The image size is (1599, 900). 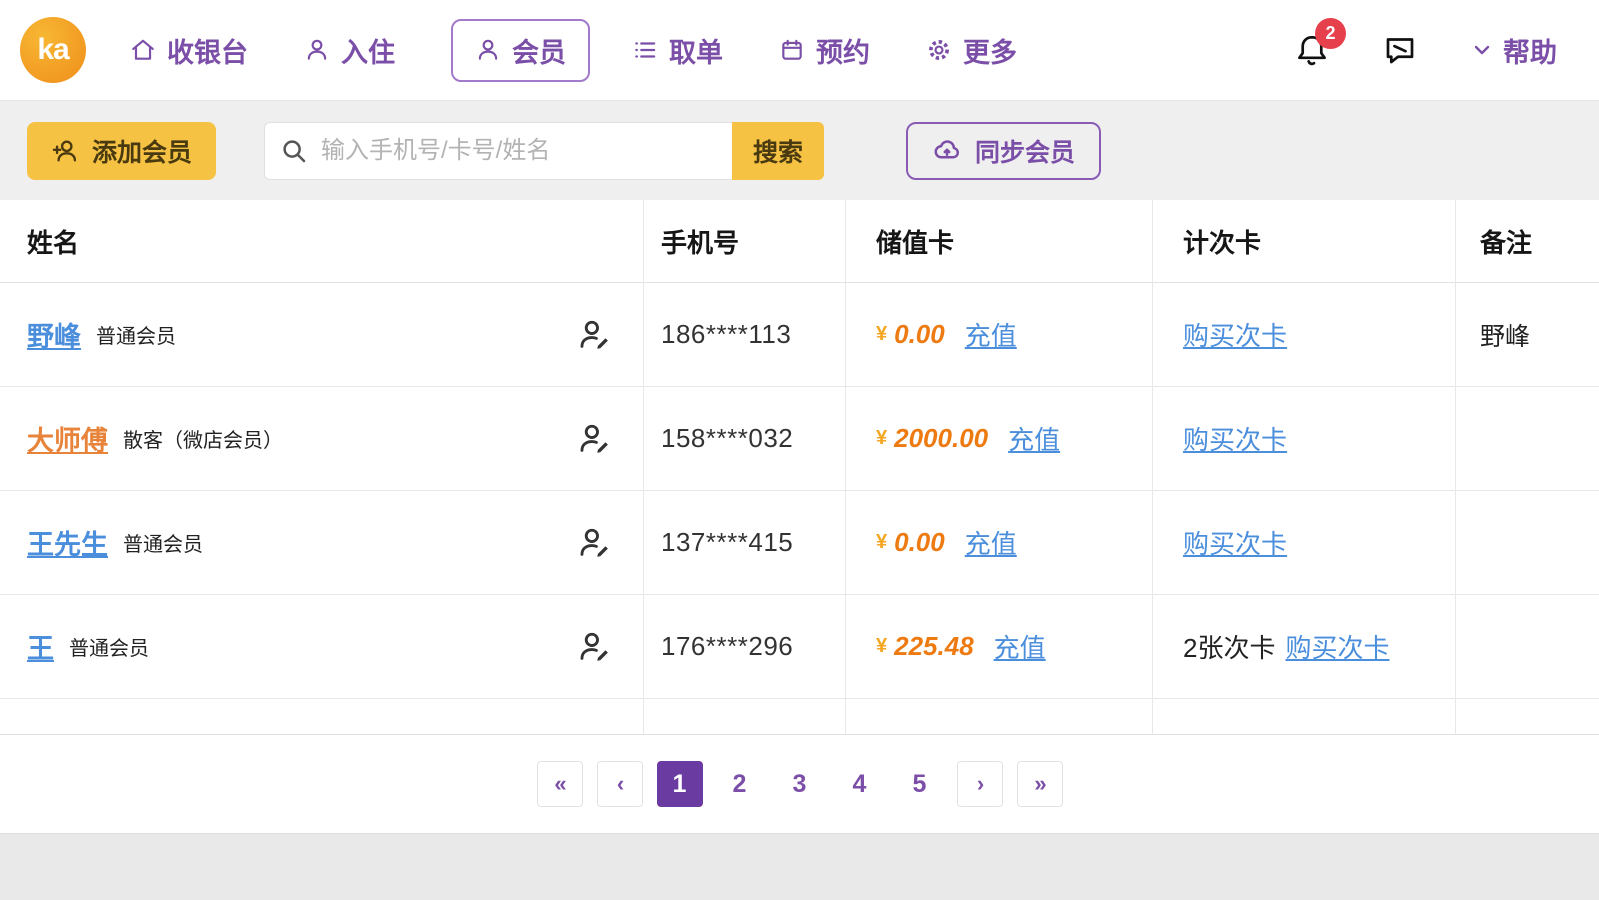 I want to click on search-icon, so click(x=294, y=151).